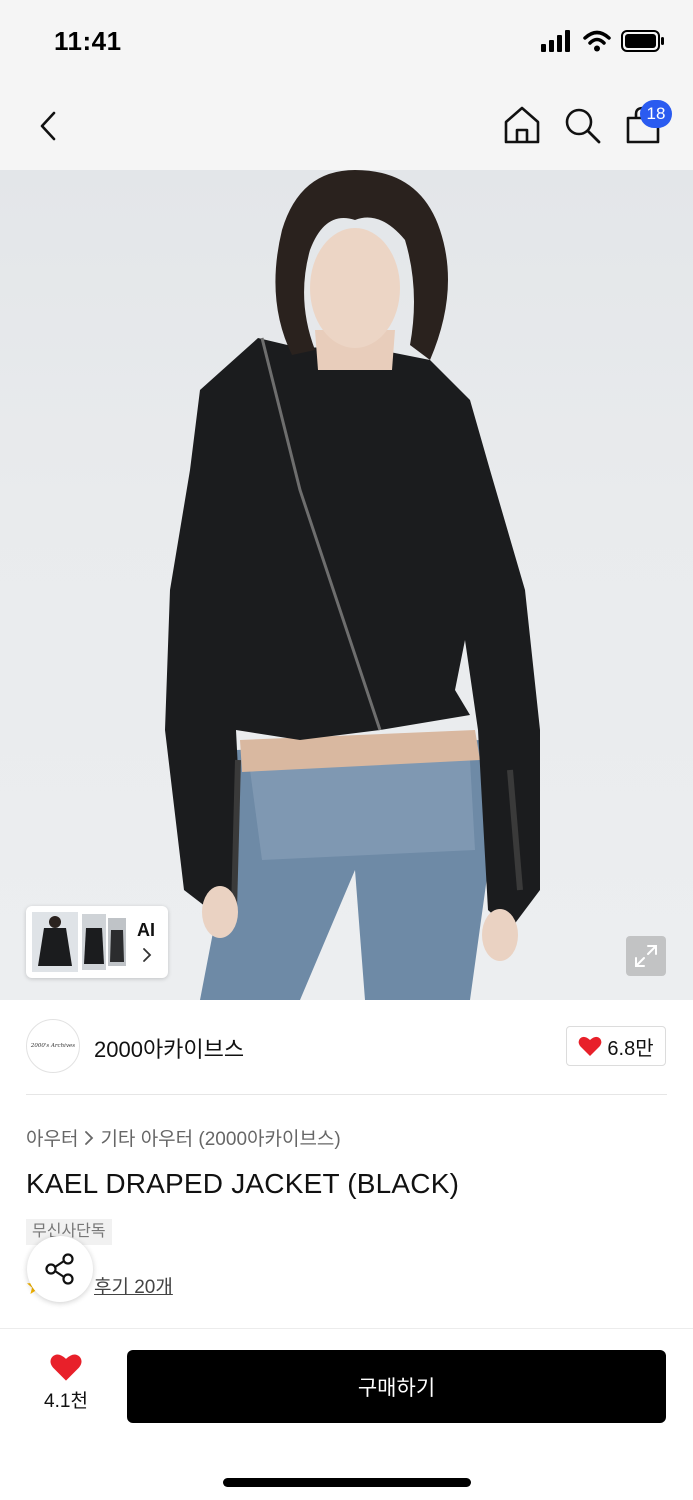 The image size is (693, 1500). Describe the element at coordinates (220, 1137) in the screenshot. I see `breadcrumb-subcategory: 기타 아우터 (2000아카이브스)` at that location.